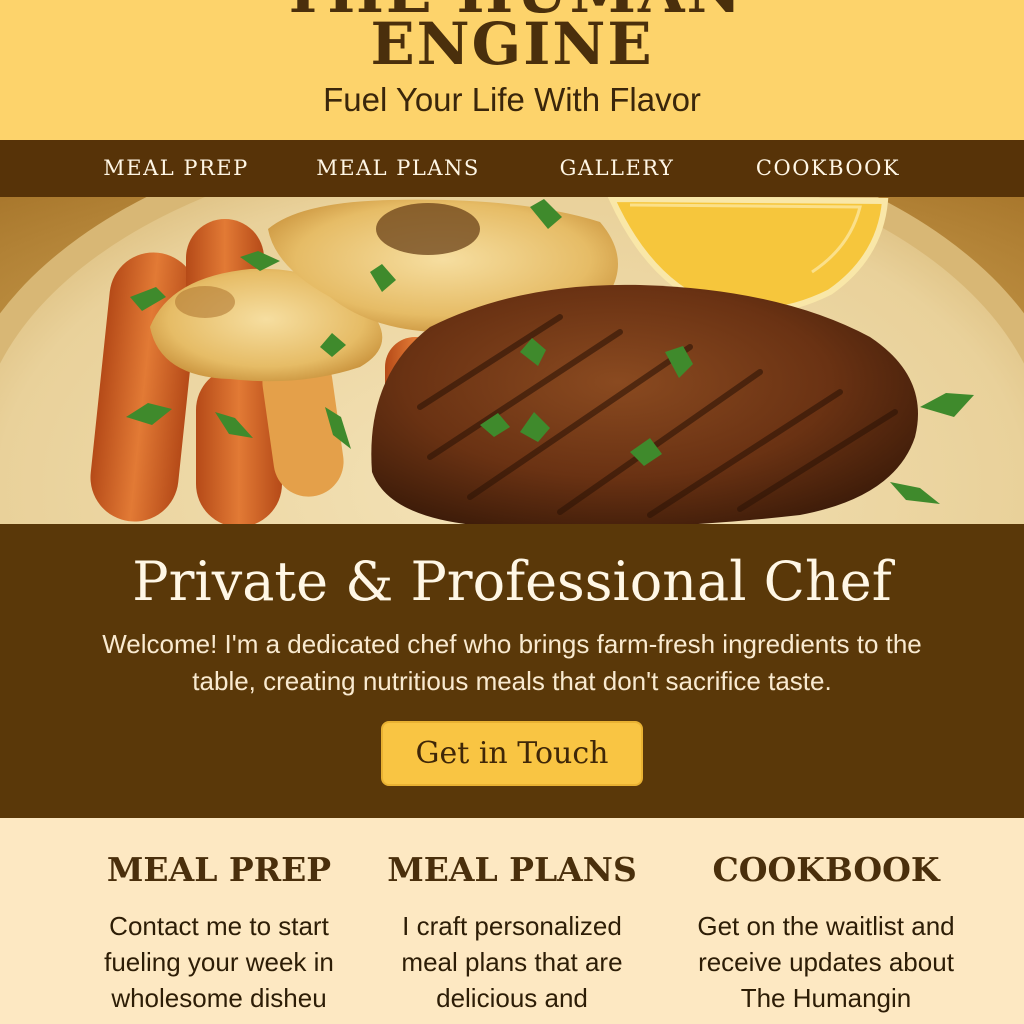 This screenshot has height=1024, width=1024. I want to click on feature-title: MEAL PLANS, so click(512, 870).